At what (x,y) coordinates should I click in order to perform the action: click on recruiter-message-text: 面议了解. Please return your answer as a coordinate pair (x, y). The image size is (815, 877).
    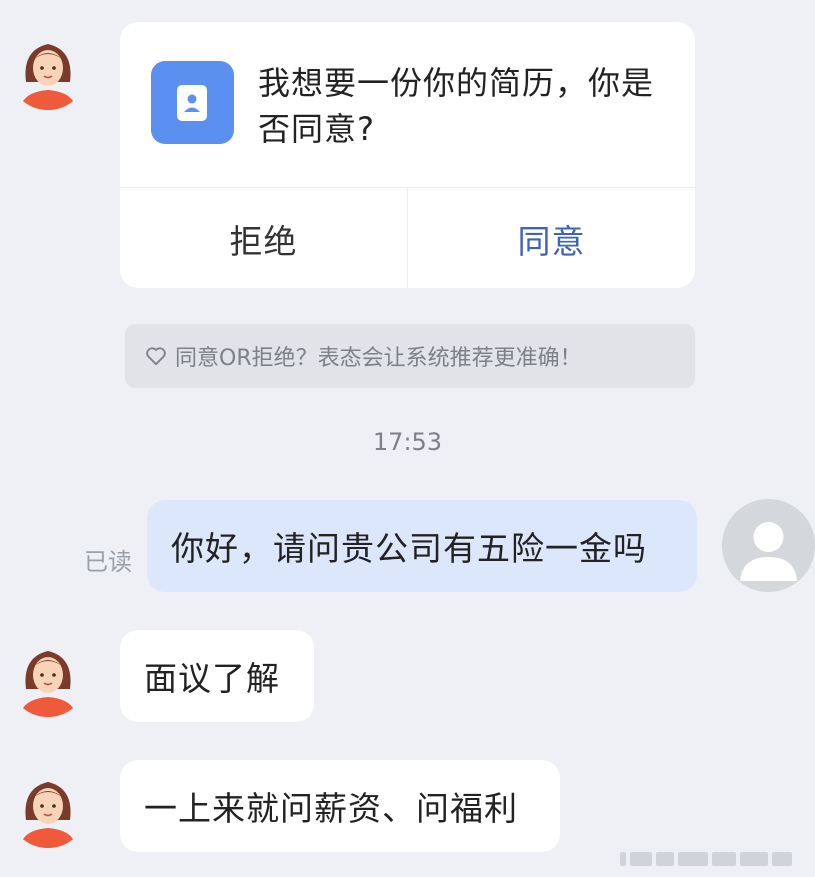
    Looking at the image, I should click on (212, 678).